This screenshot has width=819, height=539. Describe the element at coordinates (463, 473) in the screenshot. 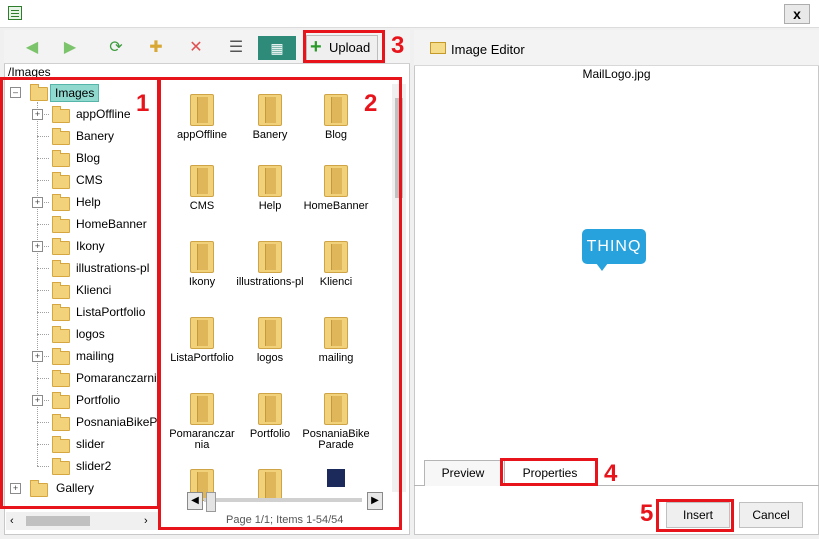

I see `tab-preview: Preview` at that location.